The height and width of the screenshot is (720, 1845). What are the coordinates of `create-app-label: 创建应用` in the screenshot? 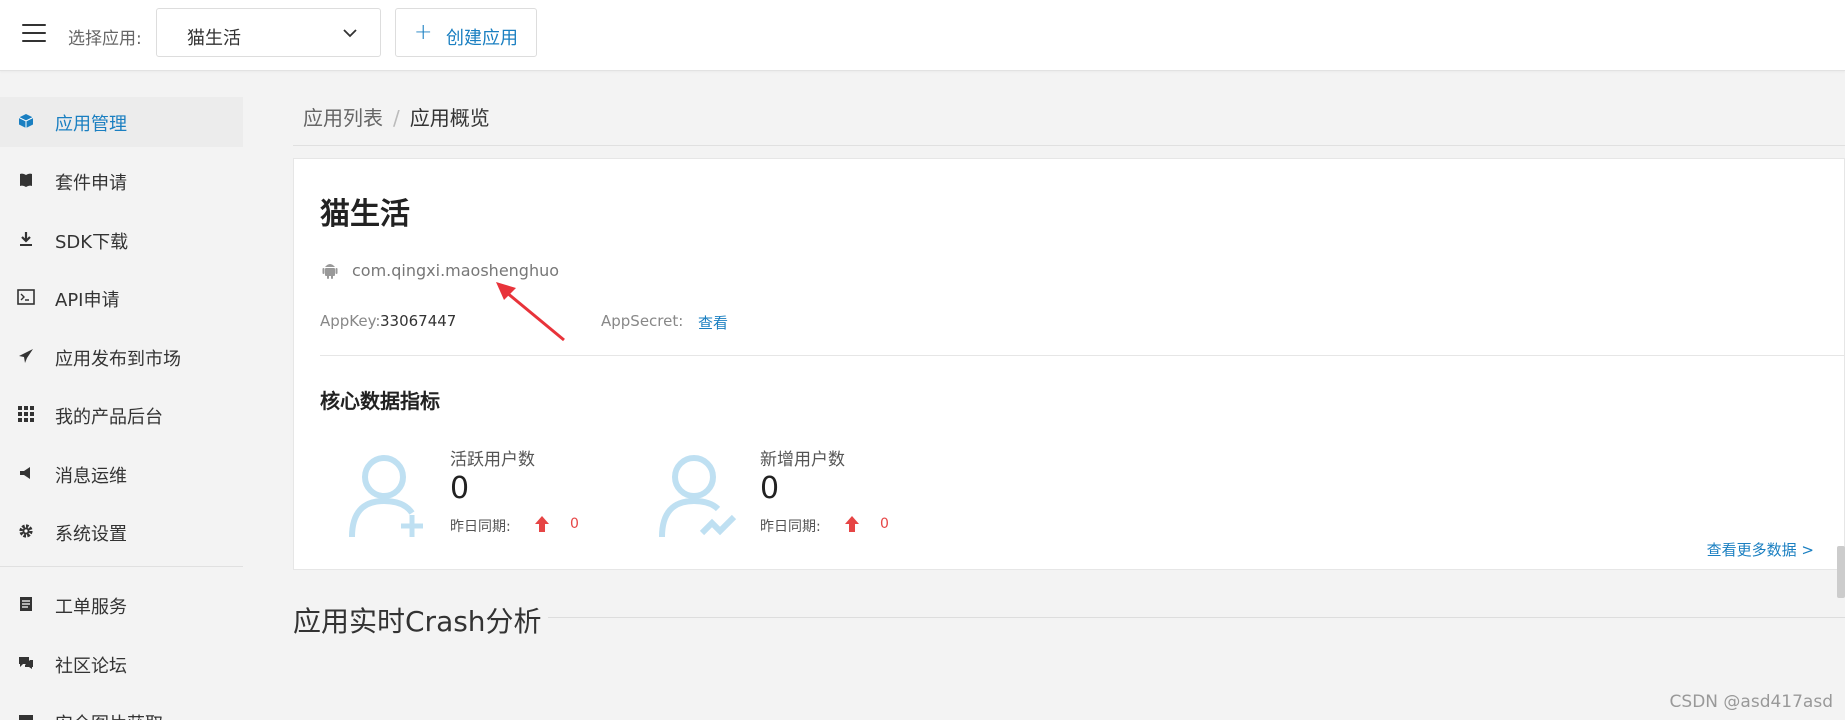 It's located at (482, 38).